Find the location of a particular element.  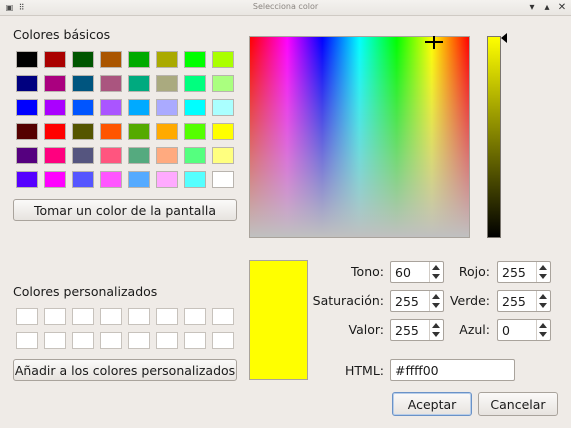

add-custom-colors-button: Añadir a los colores personalizados is located at coordinates (125, 370).